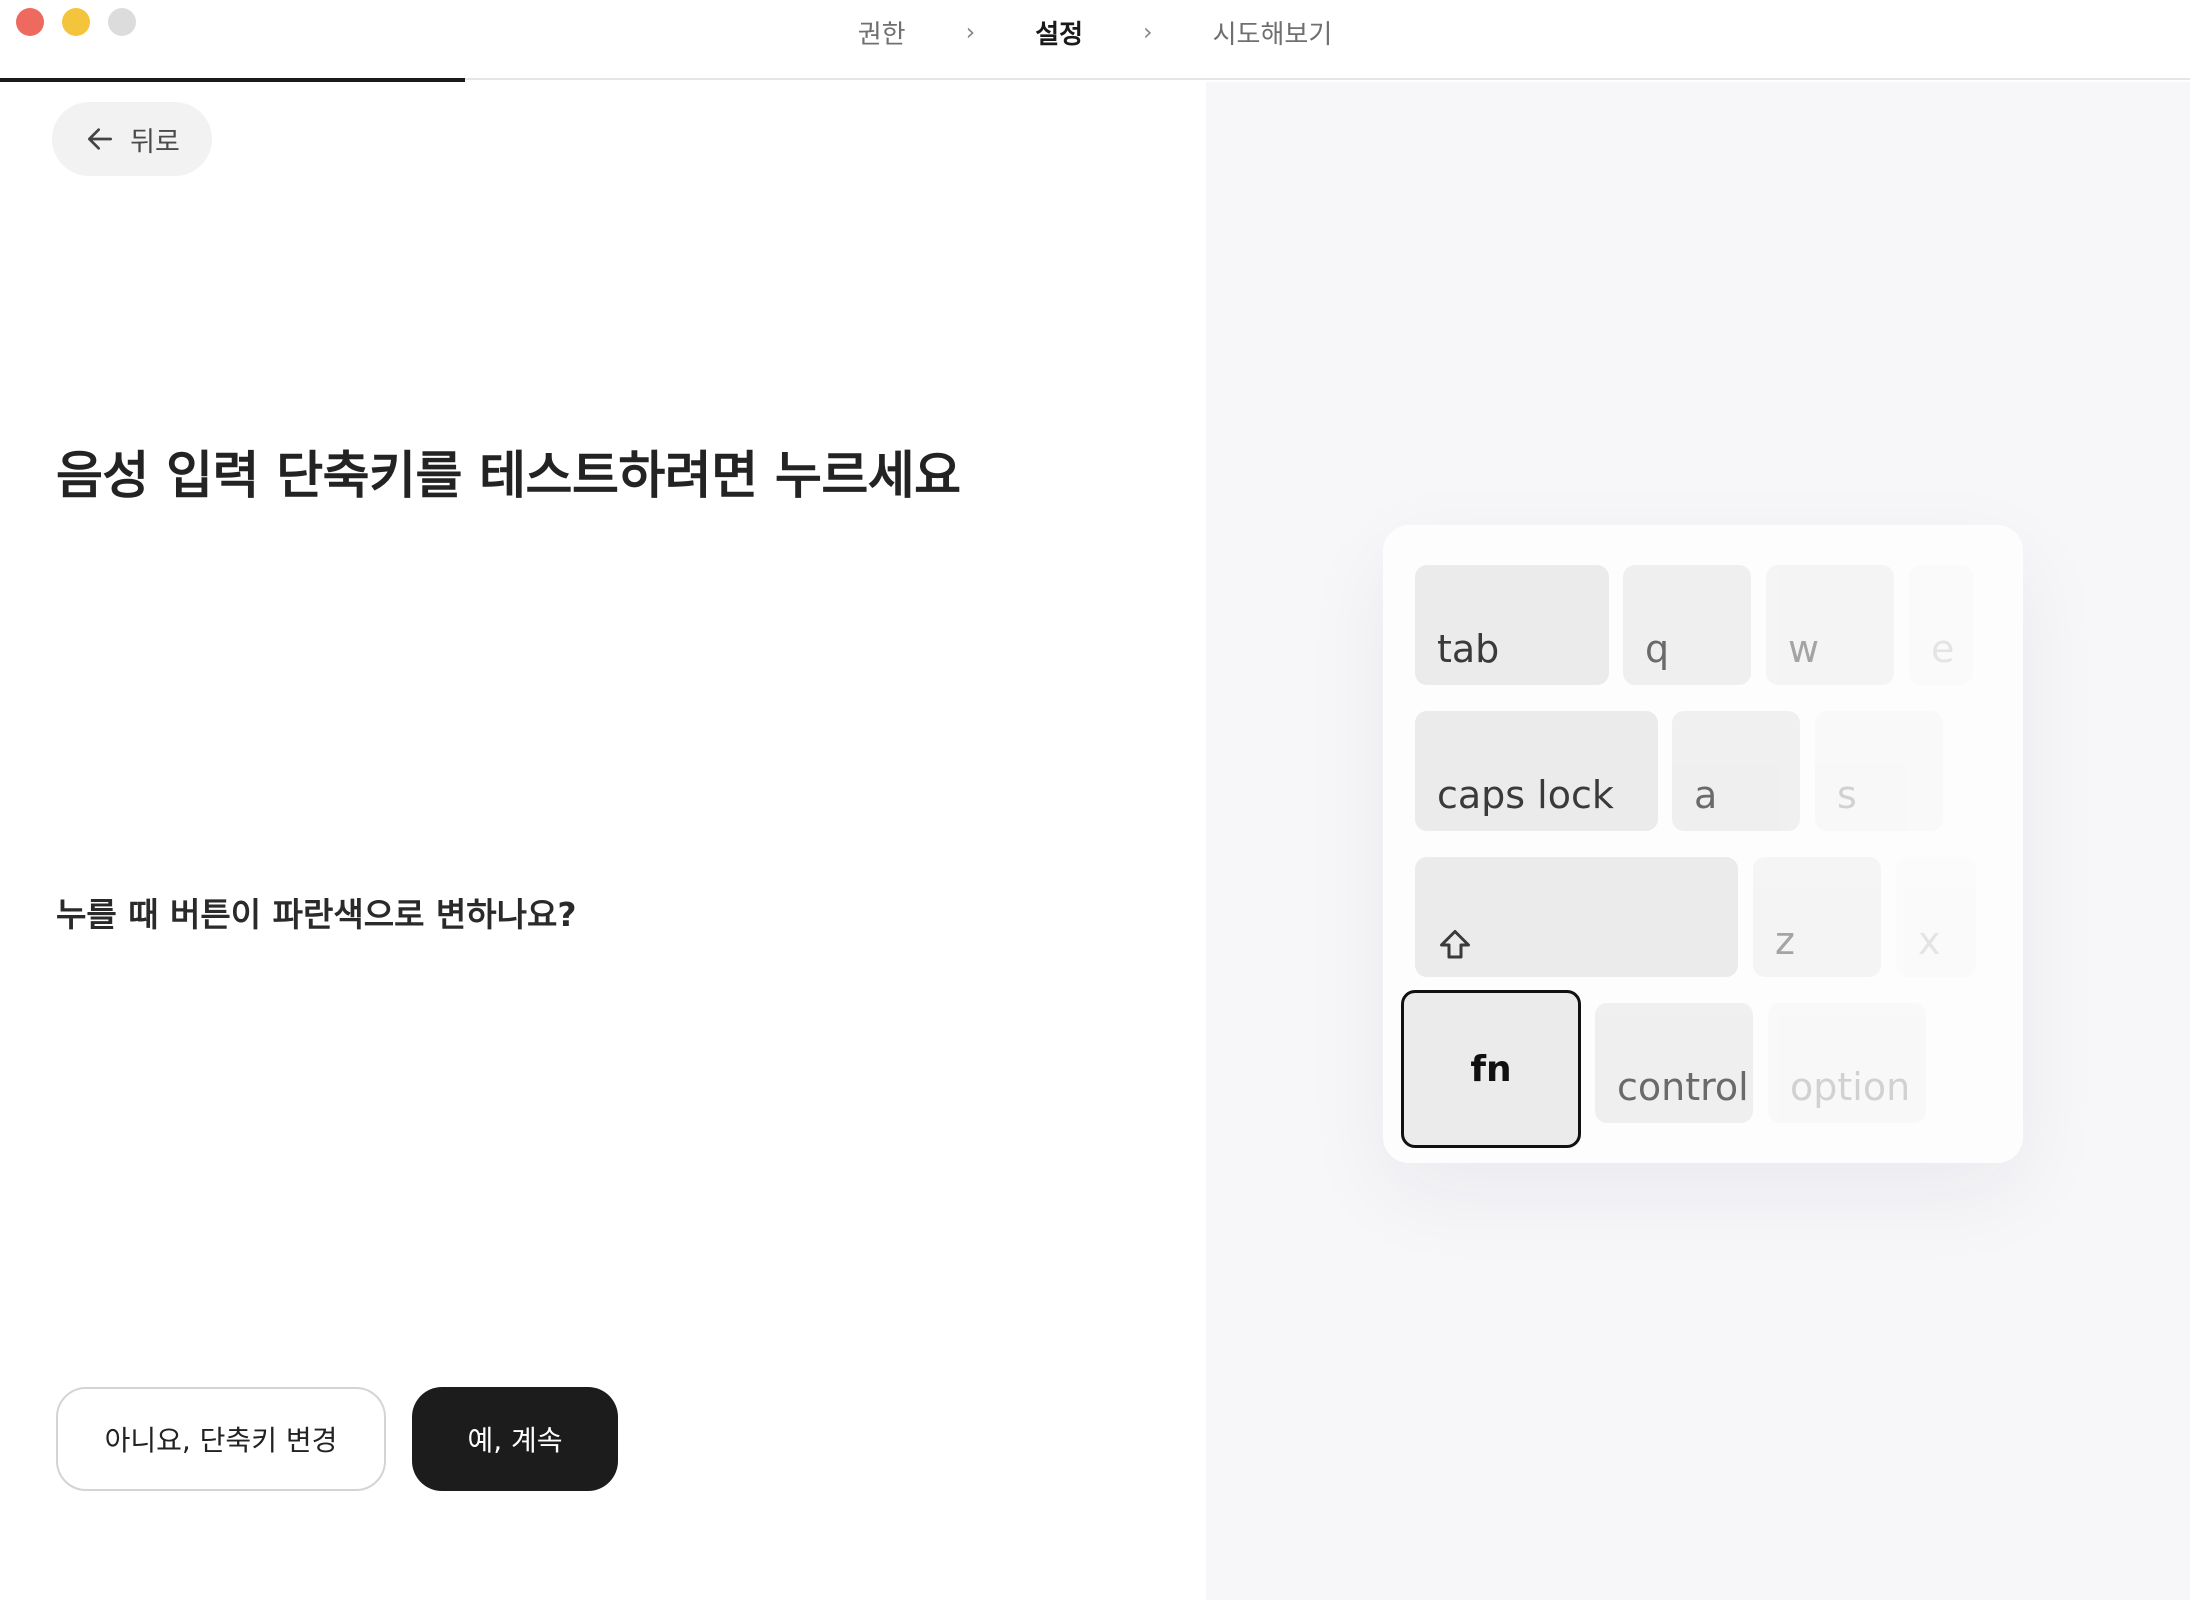  I want to click on page-title: 음성 입력 단축키를 테스트하려면 누르세요, so click(508, 476).